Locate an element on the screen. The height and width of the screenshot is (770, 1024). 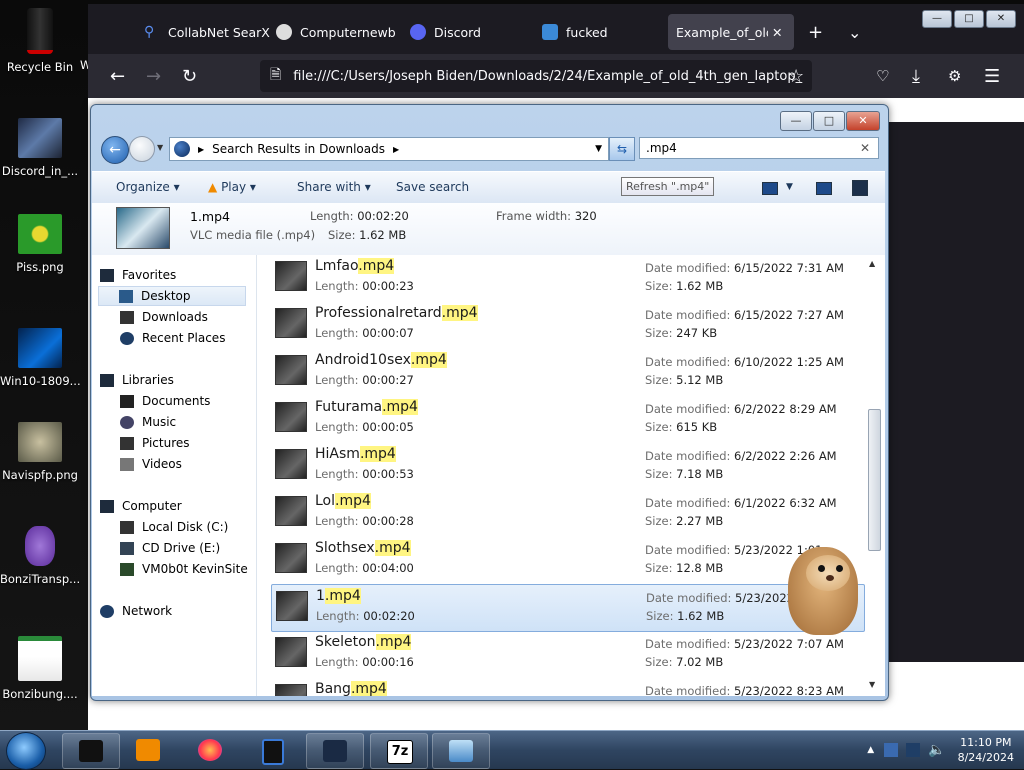
file-date-modified: Date modified: 5/23/2022 8:23 AM is located at coordinates (744, 690).